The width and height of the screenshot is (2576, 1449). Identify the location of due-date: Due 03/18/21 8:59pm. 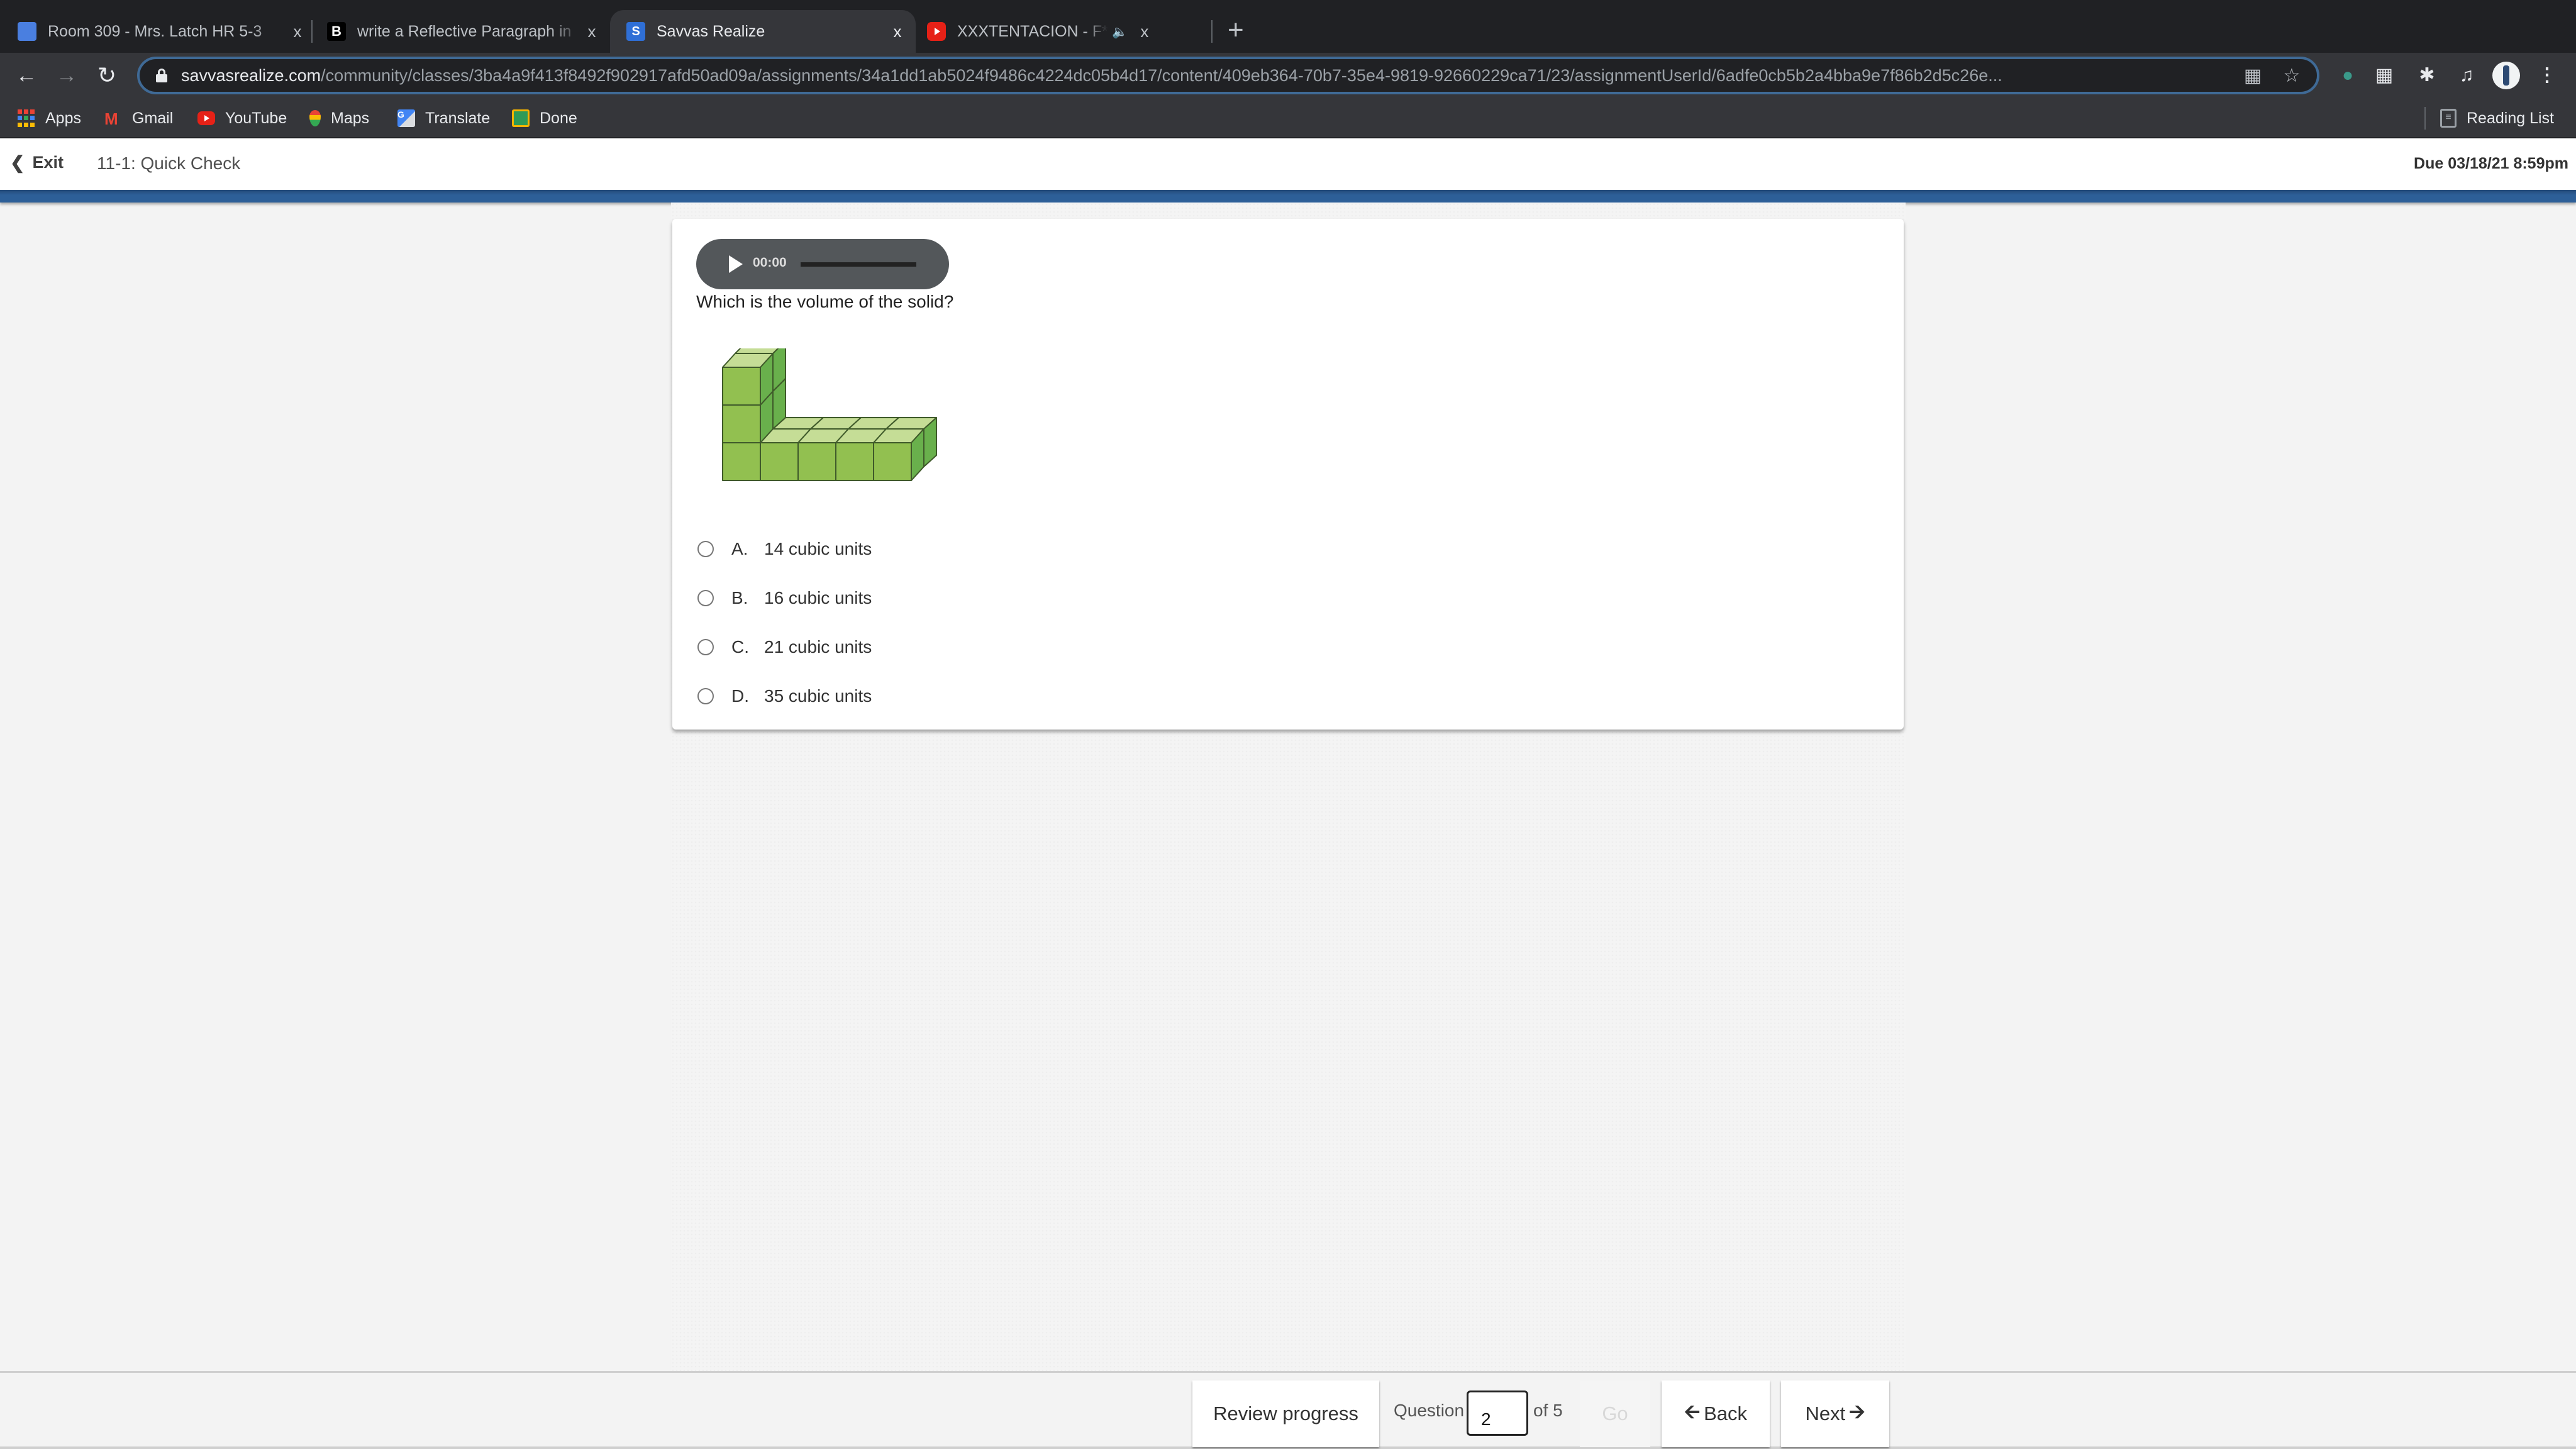
(2491, 163).